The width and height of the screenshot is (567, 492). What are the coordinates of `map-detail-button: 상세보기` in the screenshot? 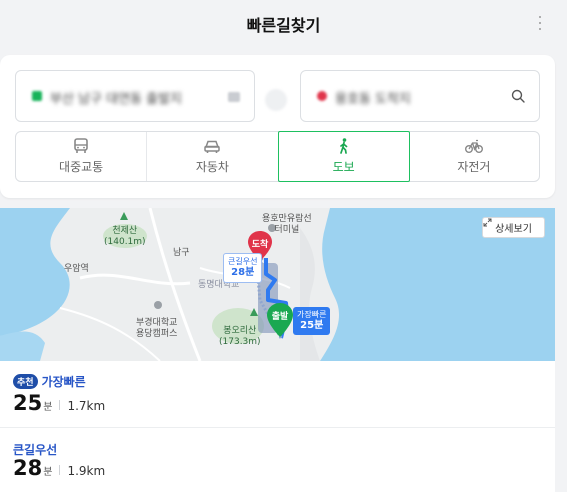 It's located at (513, 227).